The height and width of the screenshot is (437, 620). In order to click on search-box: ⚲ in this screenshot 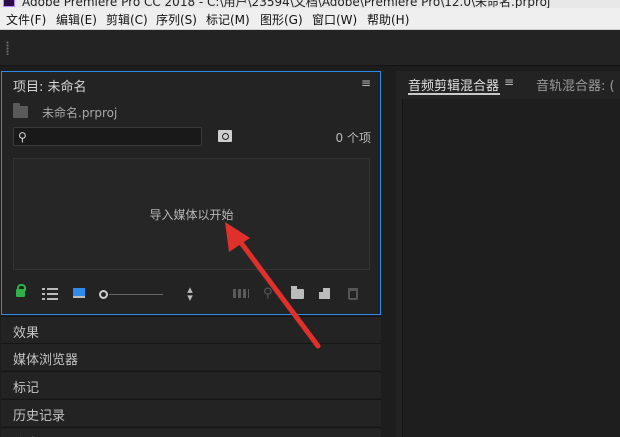, I will do `click(107, 136)`.